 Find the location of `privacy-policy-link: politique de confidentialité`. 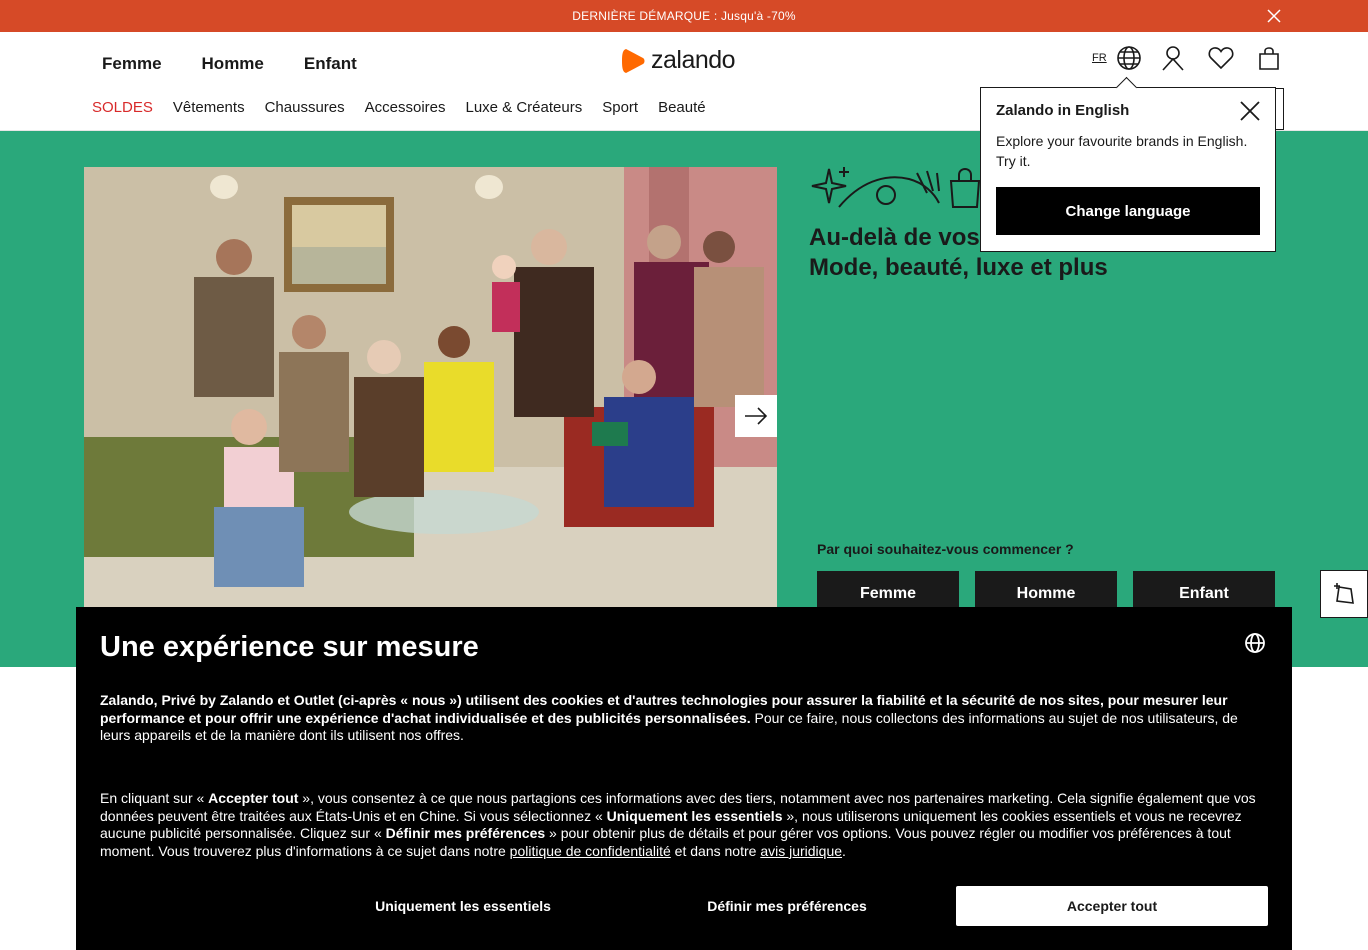

privacy-policy-link: politique de confidentialité is located at coordinates (590, 851).